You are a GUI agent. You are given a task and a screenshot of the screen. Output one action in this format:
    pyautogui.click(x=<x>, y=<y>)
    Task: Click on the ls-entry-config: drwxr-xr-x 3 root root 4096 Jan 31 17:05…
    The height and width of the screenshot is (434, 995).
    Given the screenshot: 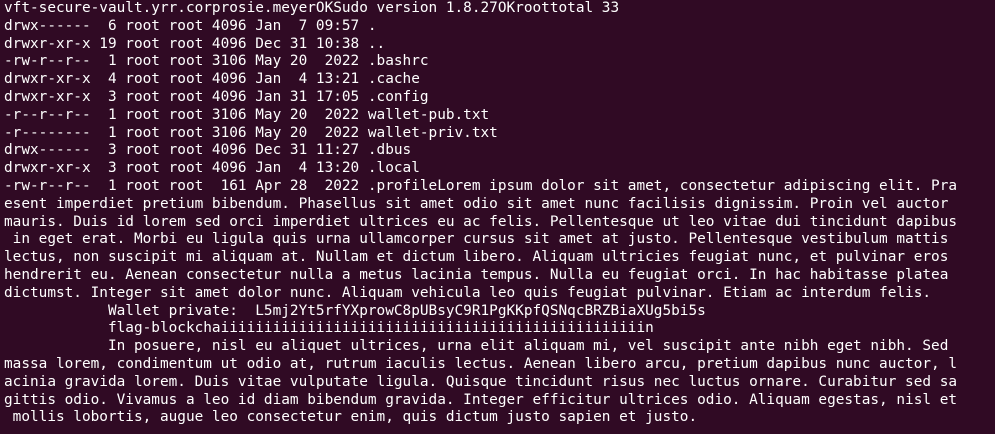 What is the action you would take?
    pyautogui.click(x=216, y=96)
    